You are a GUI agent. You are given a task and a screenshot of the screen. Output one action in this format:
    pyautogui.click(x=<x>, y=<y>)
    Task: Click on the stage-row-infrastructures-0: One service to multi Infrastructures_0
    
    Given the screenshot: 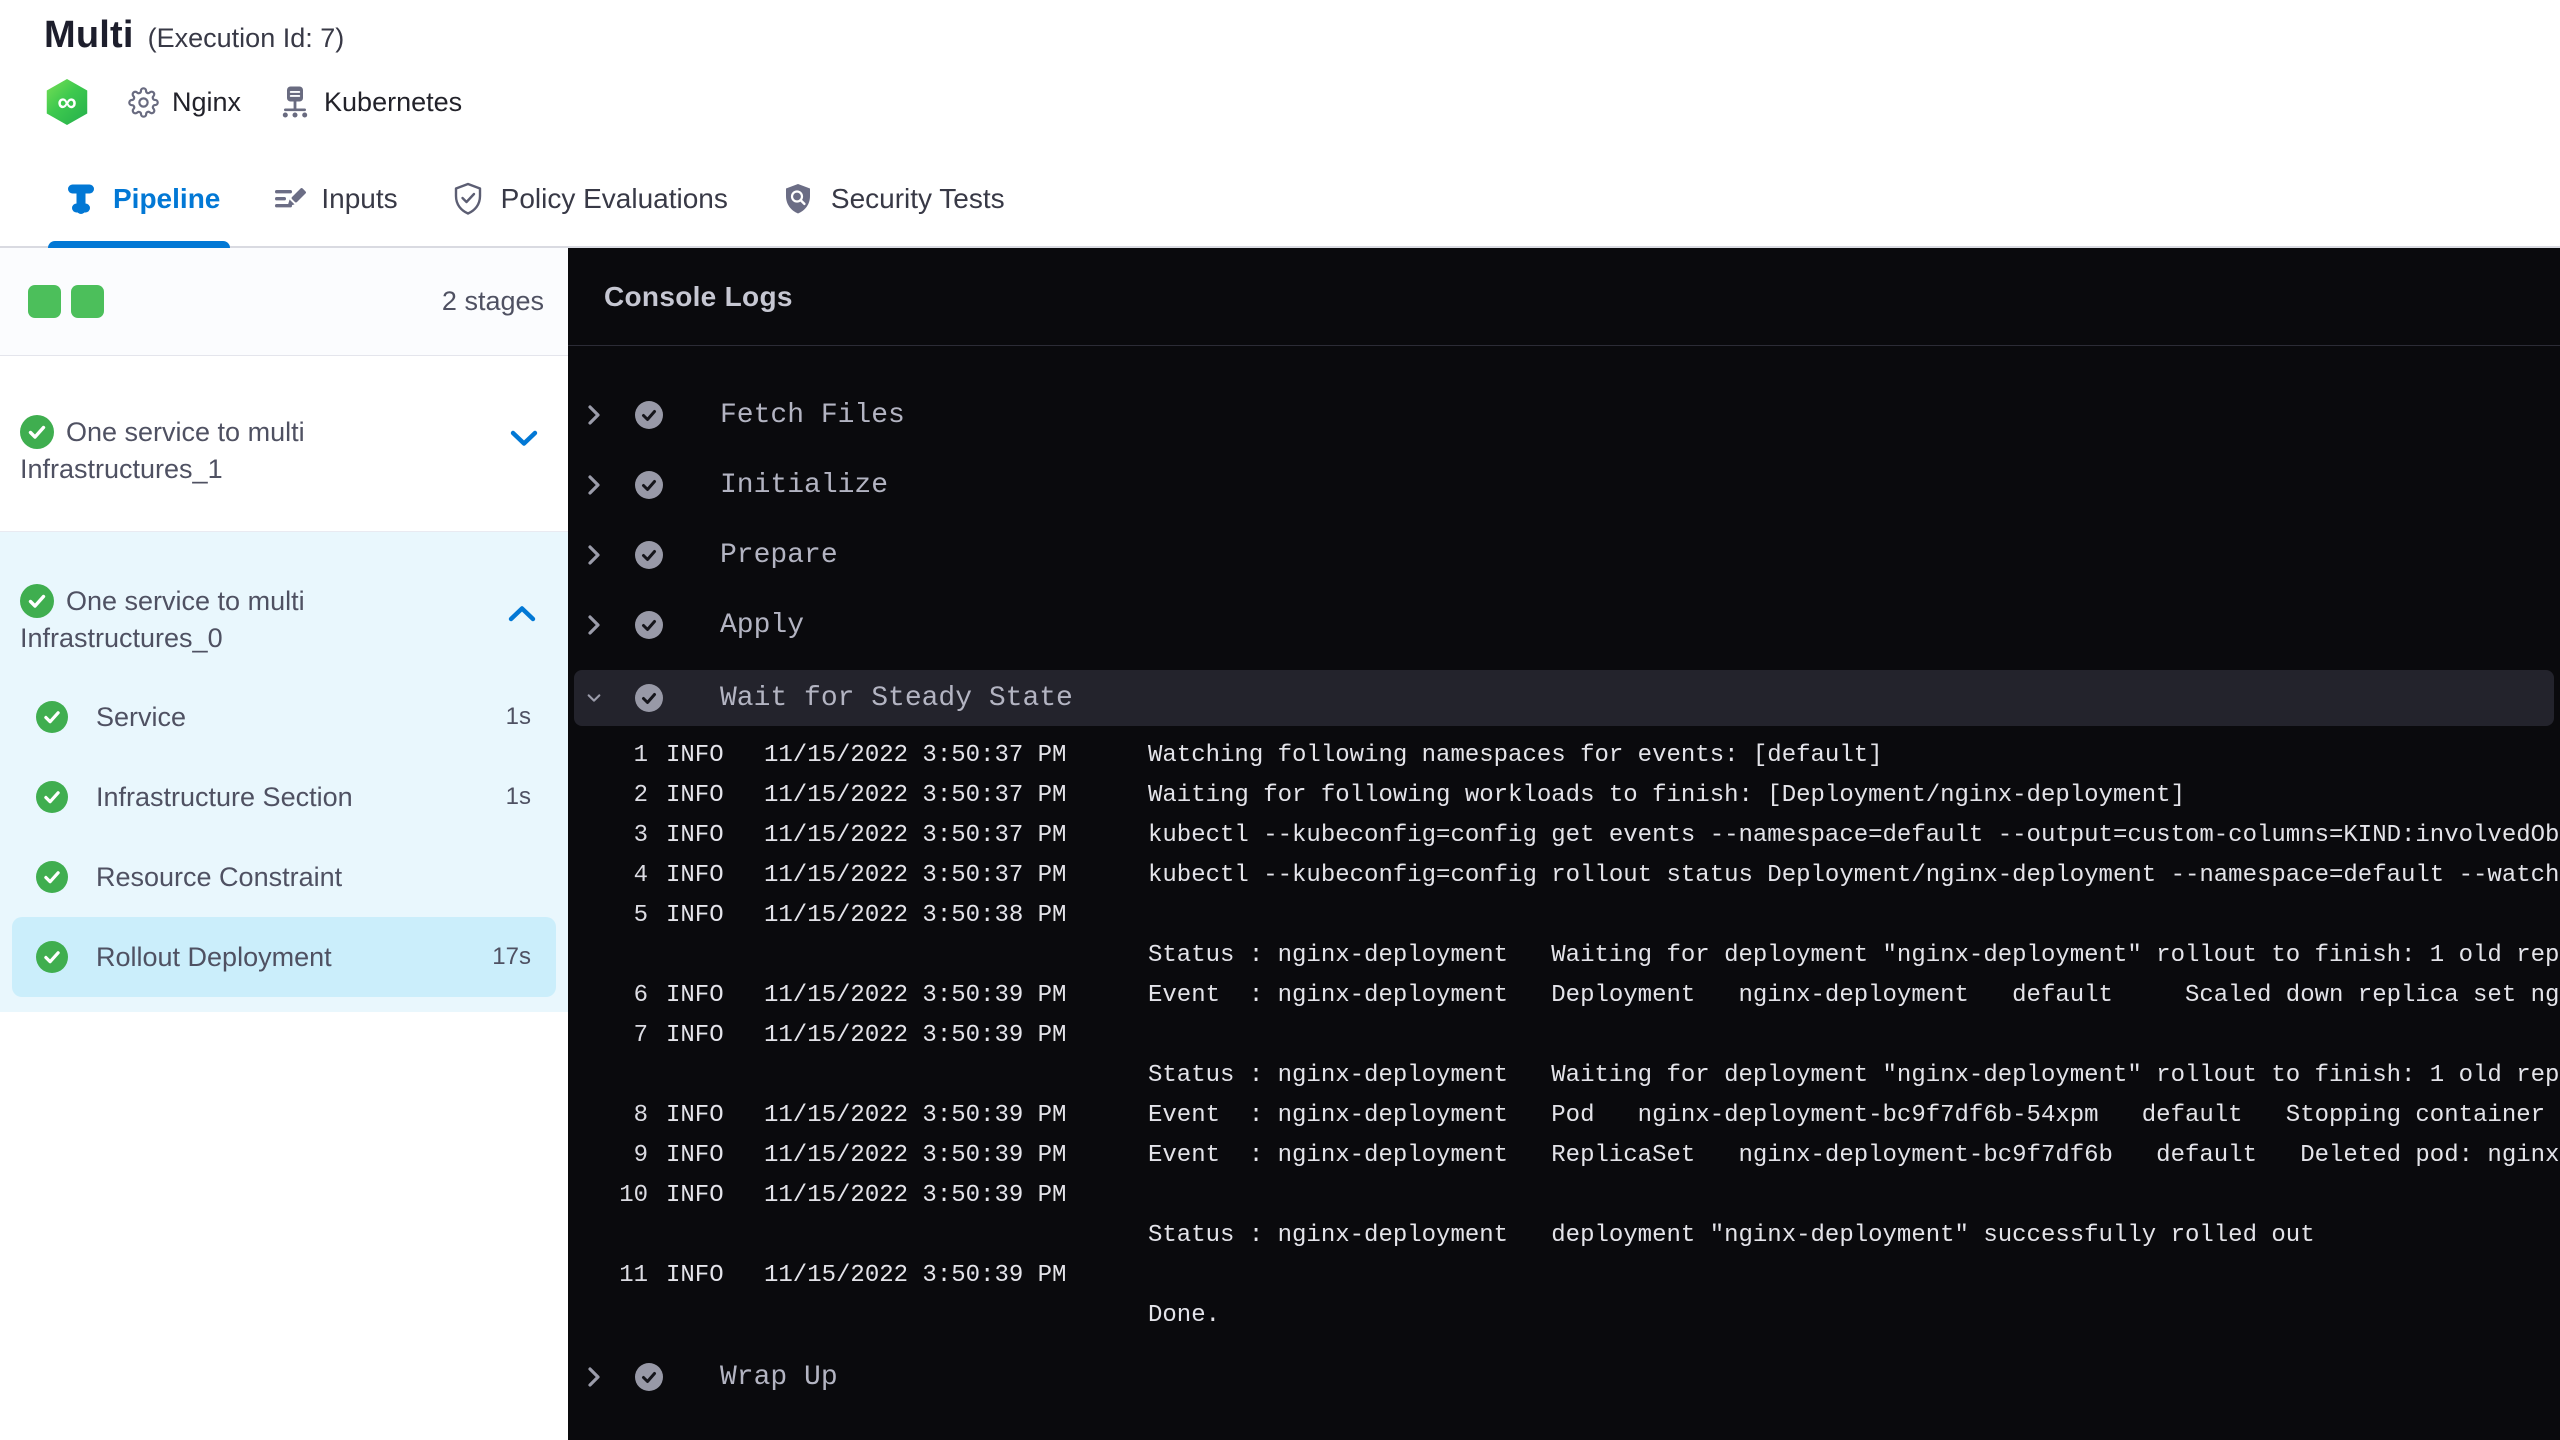 What is the action you would take?
    pyautogui.click(x=284, y=620)
    